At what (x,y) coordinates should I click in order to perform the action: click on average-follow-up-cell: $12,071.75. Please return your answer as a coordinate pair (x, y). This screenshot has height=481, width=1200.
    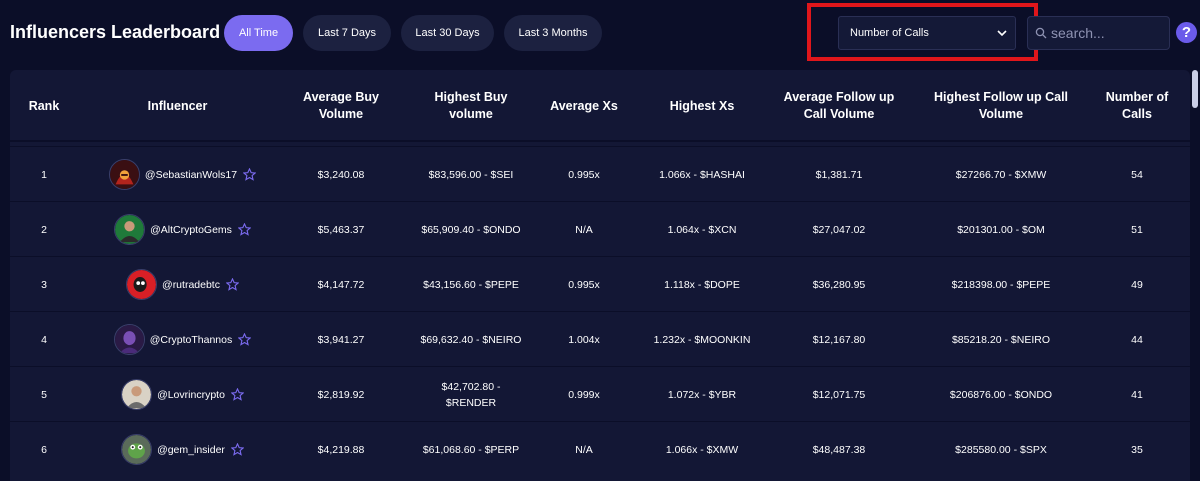
    Looking at the image, I should click on (839, 394).